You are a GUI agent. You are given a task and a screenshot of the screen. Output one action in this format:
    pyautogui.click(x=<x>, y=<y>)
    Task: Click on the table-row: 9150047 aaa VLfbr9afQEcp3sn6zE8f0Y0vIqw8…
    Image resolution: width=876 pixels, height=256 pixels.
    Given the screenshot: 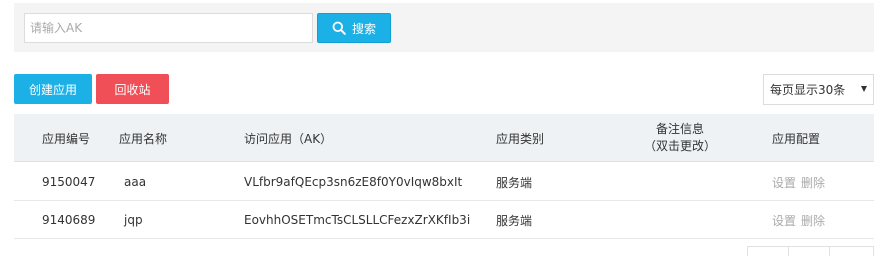 What is the action you would take?
    pyautogui.click(x=444, y=182)
    